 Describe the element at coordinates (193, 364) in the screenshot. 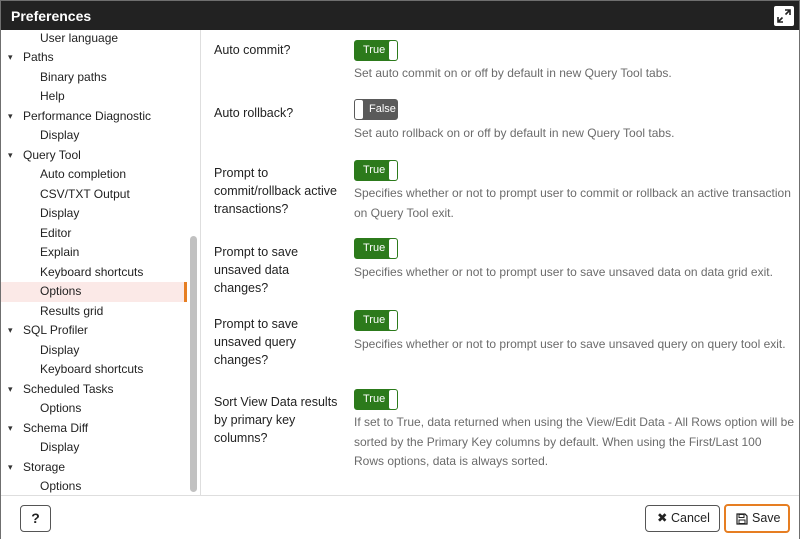

I see `sidebar-scroll-thumb` at that location.